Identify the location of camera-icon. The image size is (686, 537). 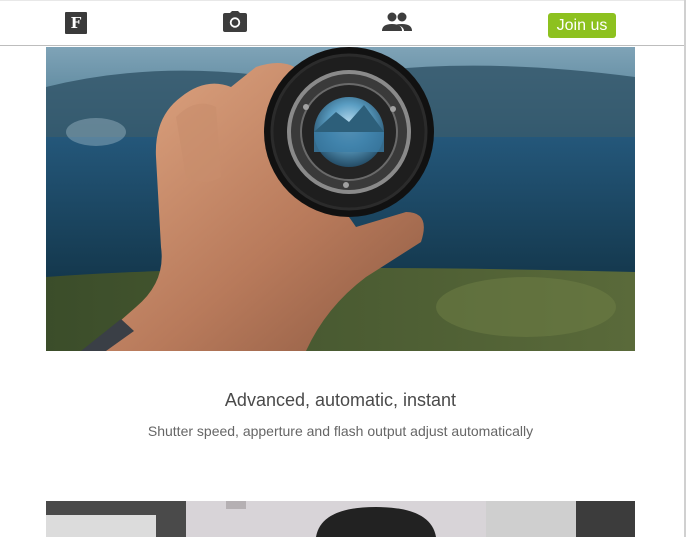
(235, 22).